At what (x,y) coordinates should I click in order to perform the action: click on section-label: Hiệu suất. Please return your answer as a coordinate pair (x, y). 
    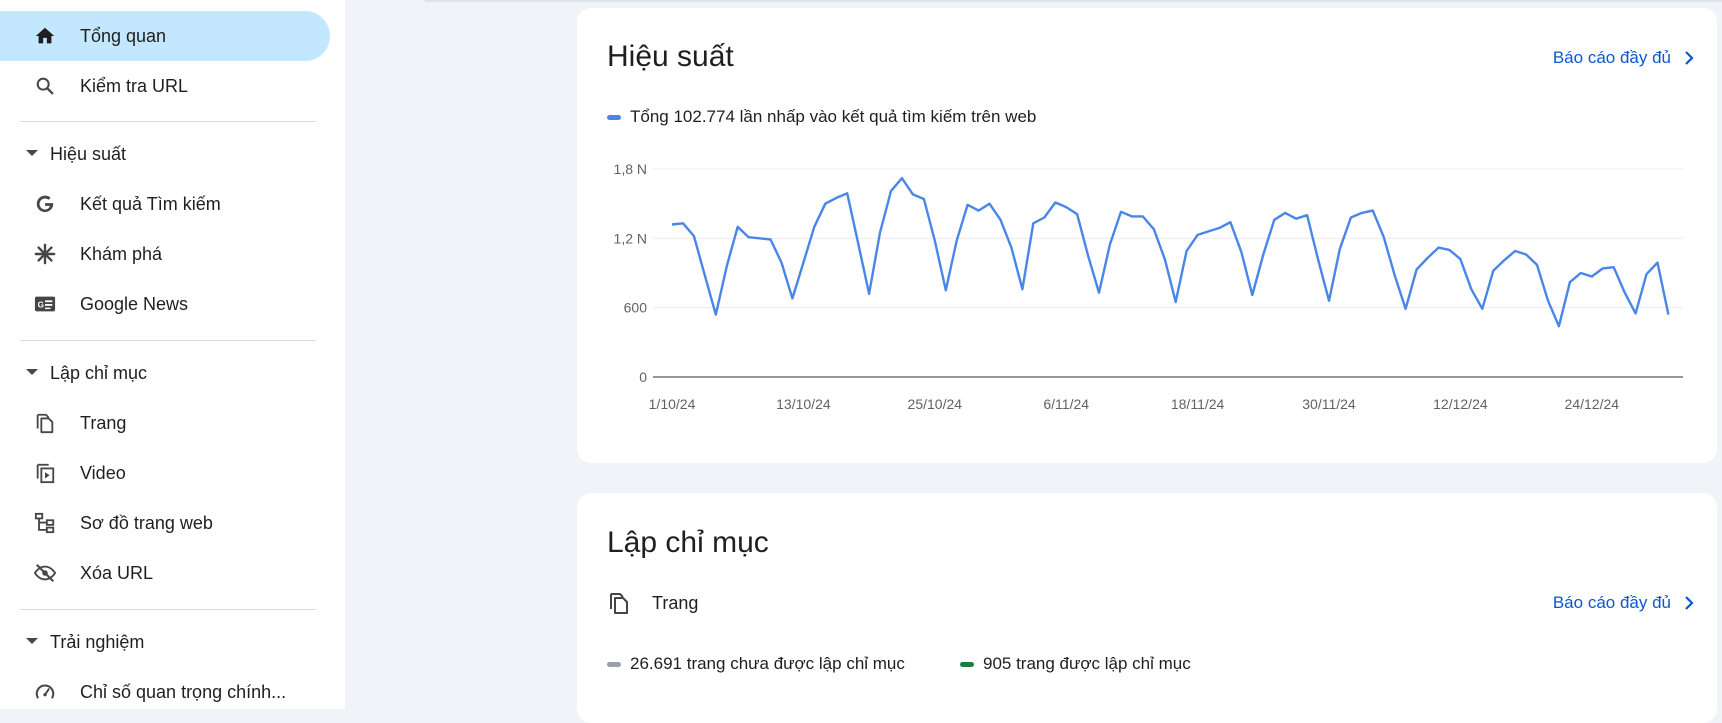
    Looking at the image, I should click on (88, 153).